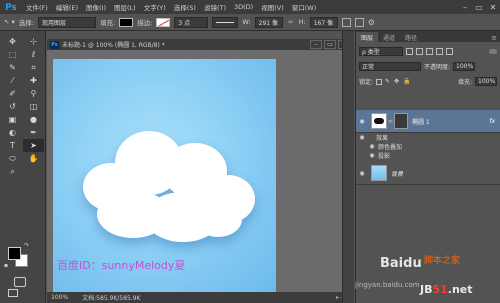 The image size is (500, 303). Describe the element at coordinates (33, 54) in the screenshot. I see `lasso-tool-icon: ℓ` at that location.